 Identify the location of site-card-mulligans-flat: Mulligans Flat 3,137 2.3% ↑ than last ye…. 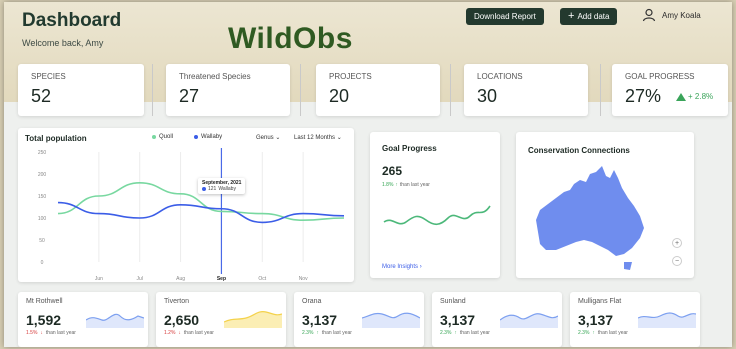
(635, 319).